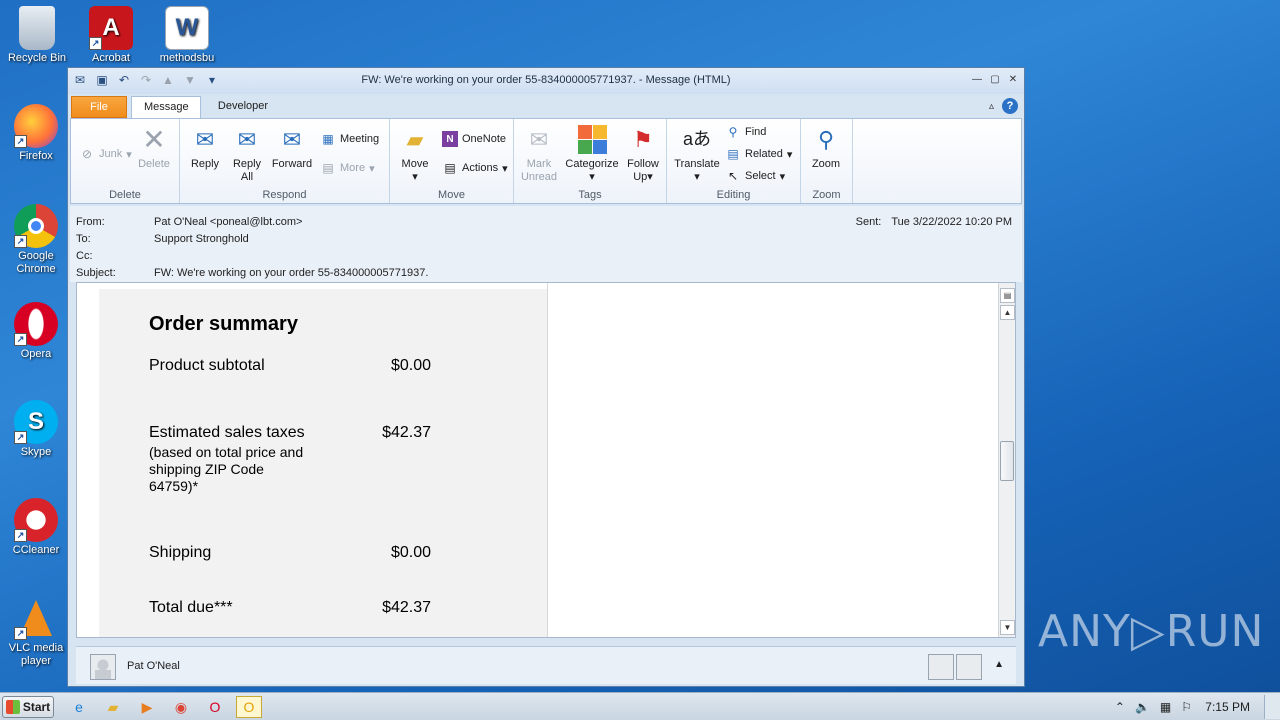 Image resolution: width=1280 pixels, height=720 pixels. I want to click on mark-unread-button: ✉ Mark Unread, so click(539, 153).